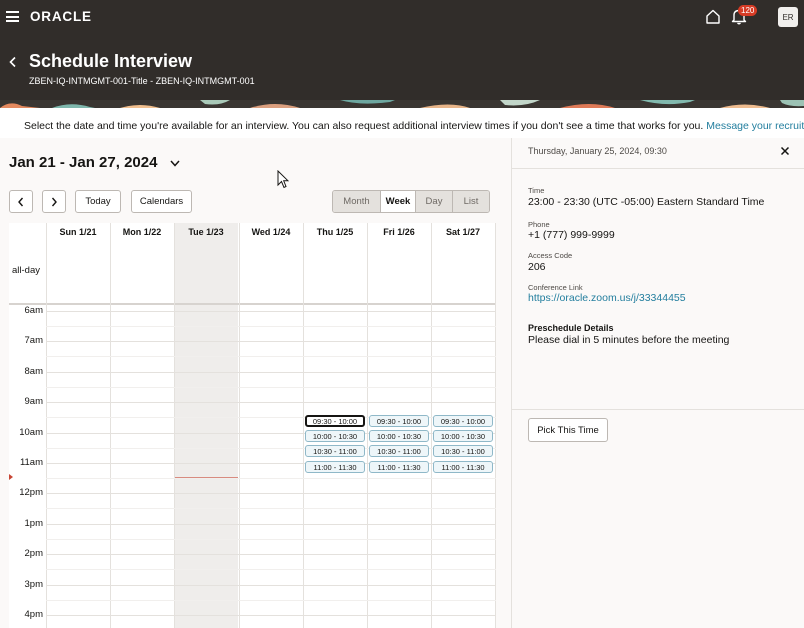  I want to click on notification-count-badge: 120, so click(748, 10).